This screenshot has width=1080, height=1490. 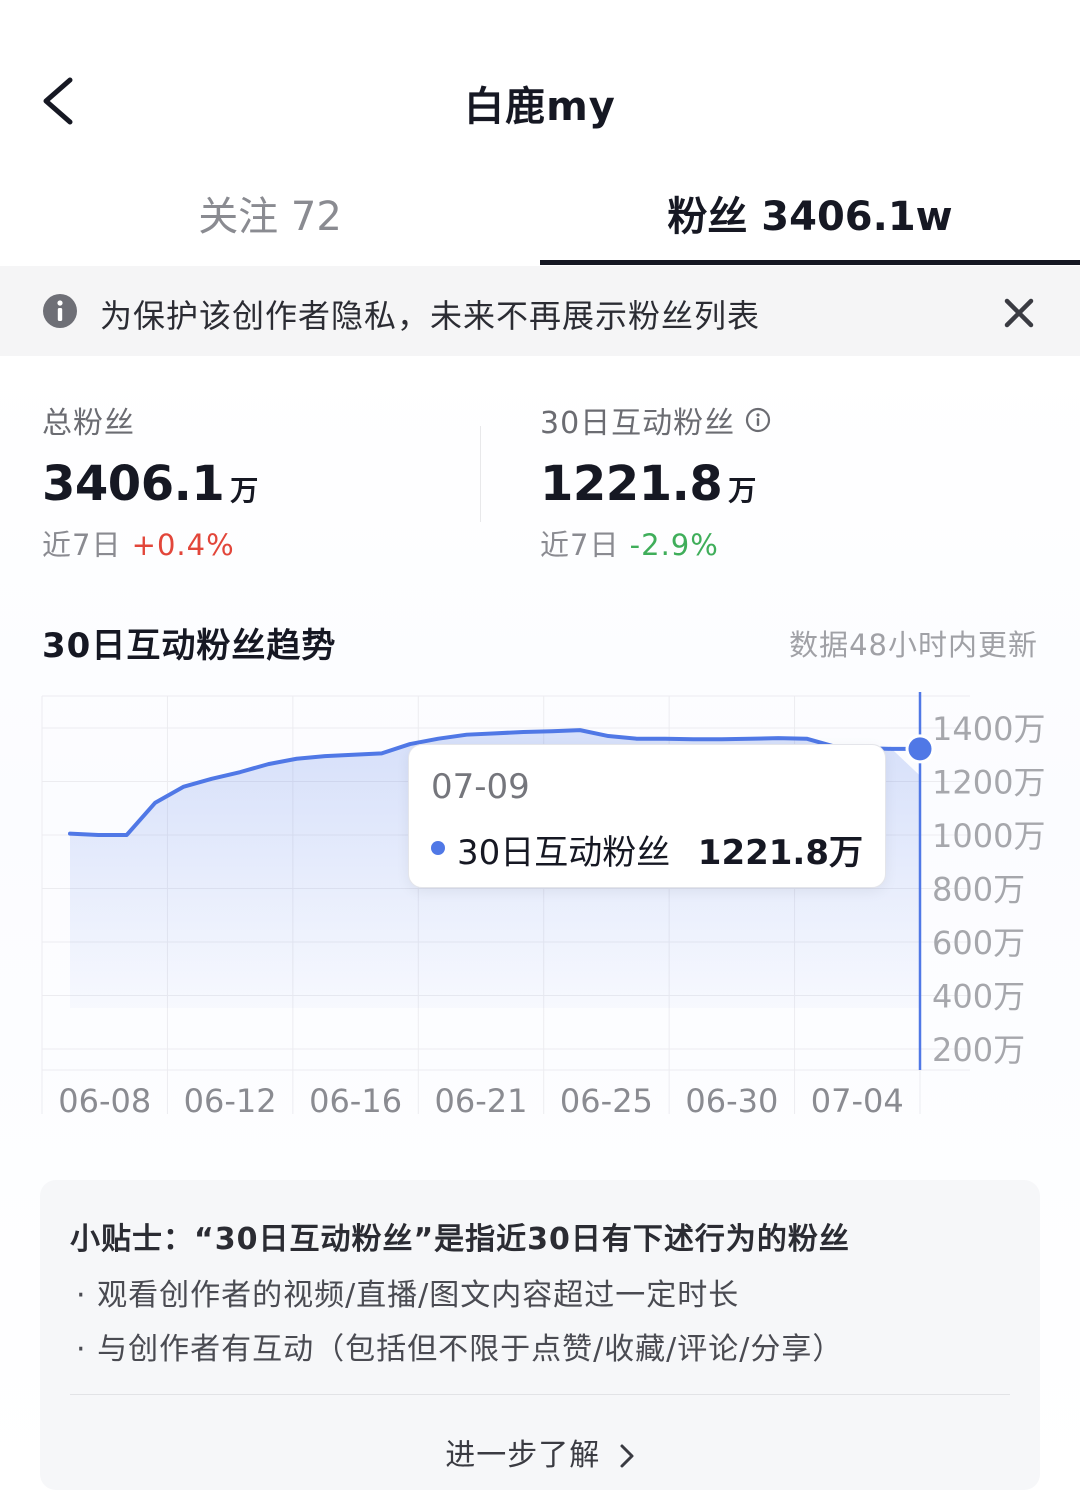 What do you see at coordinates (270, 213) in the screenshot?
I see `tab-following: 关注 72` at bounding box center [270, 213].